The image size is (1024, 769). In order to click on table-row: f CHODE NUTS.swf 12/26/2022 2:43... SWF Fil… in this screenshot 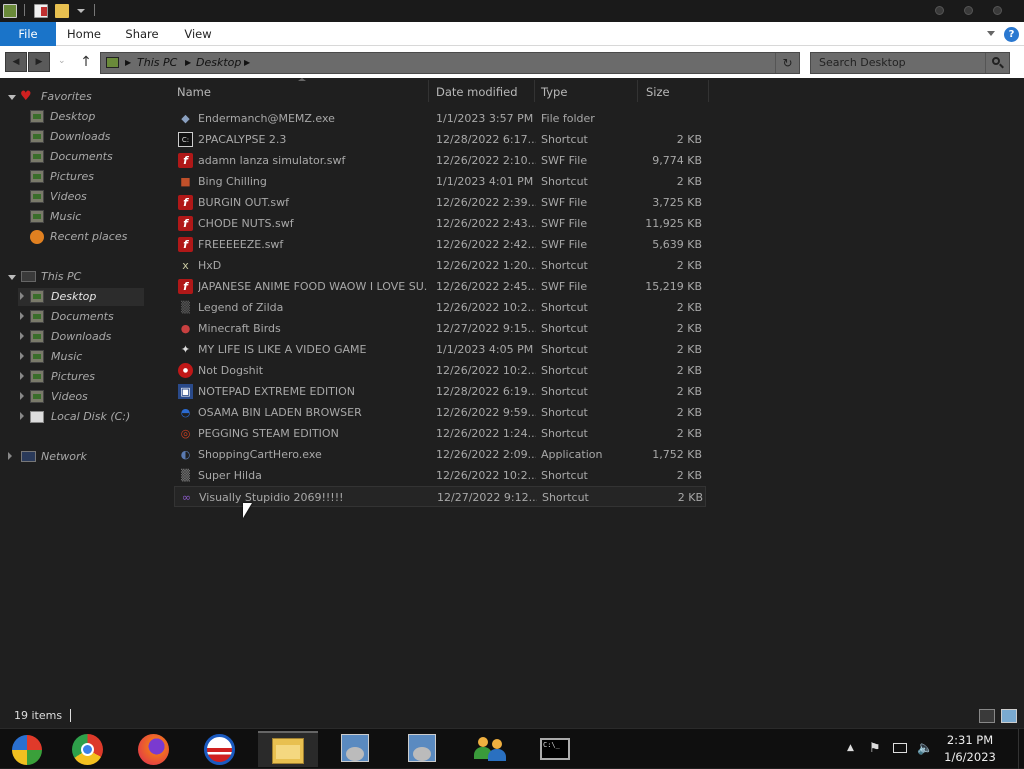, I will do `click(440, 223)`.